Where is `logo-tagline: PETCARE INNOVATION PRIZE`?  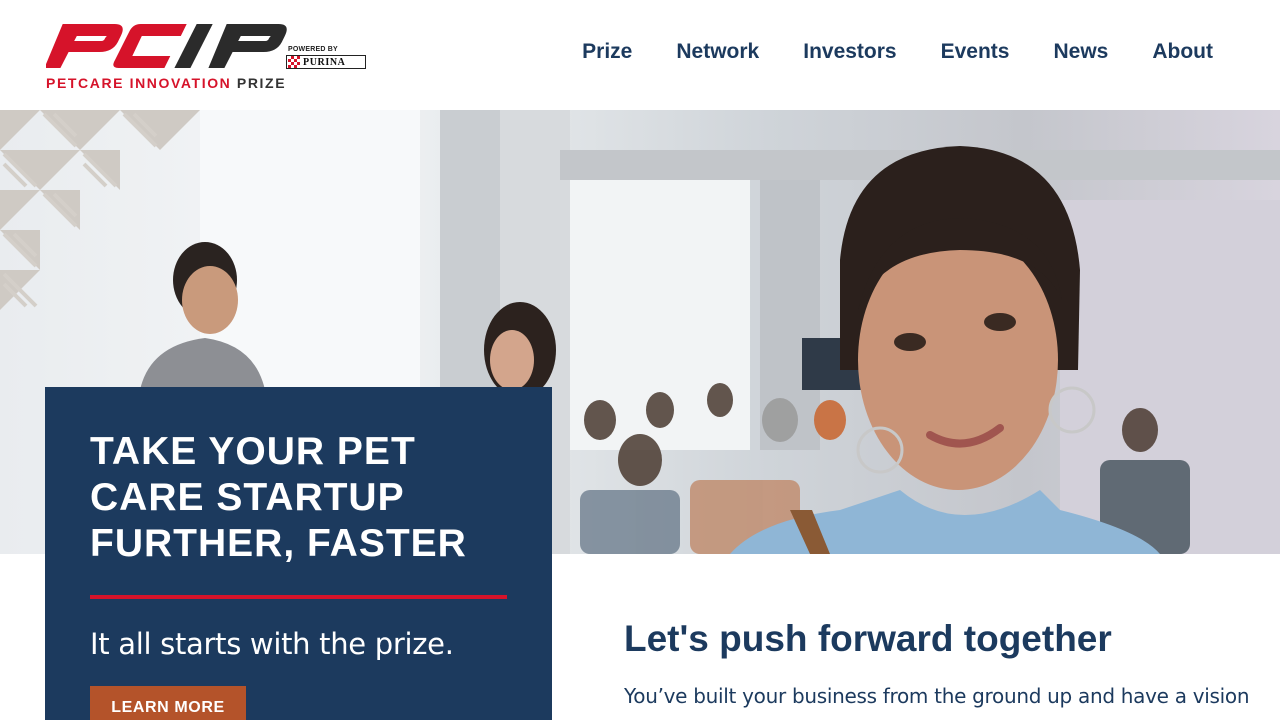
logo-tagline: PETCARE INNOVATION PRIZE is located at coordinates (166, 83).